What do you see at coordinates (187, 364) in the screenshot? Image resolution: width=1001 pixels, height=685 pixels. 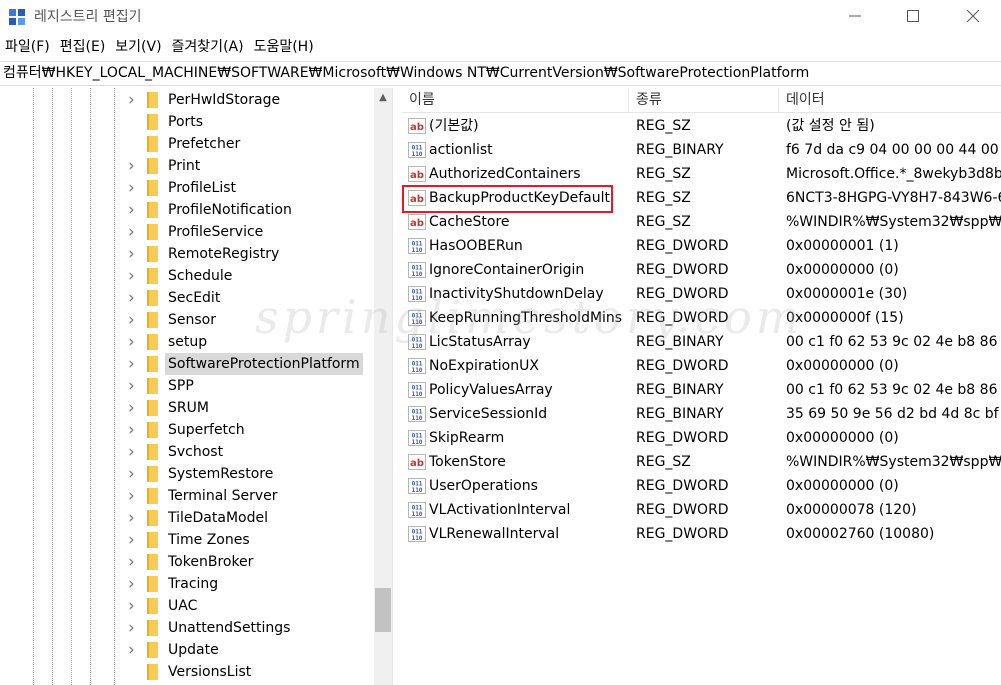 I see `tree-item: › SoftwareProtectionPlatform` at bounding box center [187, 364].